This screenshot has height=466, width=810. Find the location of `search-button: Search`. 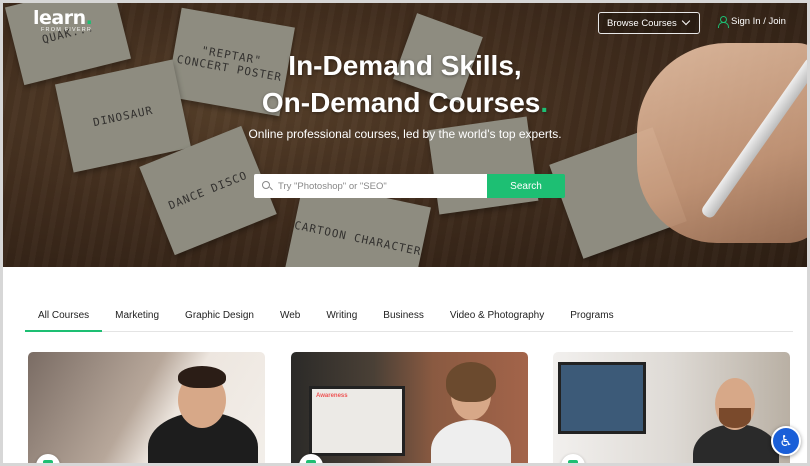

search-button: Search is located at coordinates (526, 186).